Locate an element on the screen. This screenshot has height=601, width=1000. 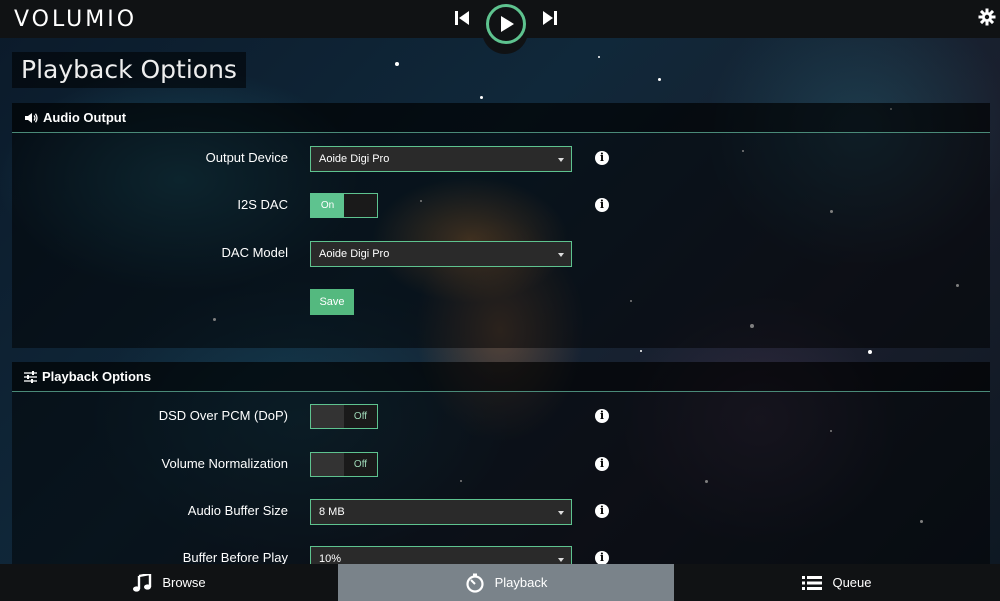
previous-track-icon is located at coordinates (462, 18).